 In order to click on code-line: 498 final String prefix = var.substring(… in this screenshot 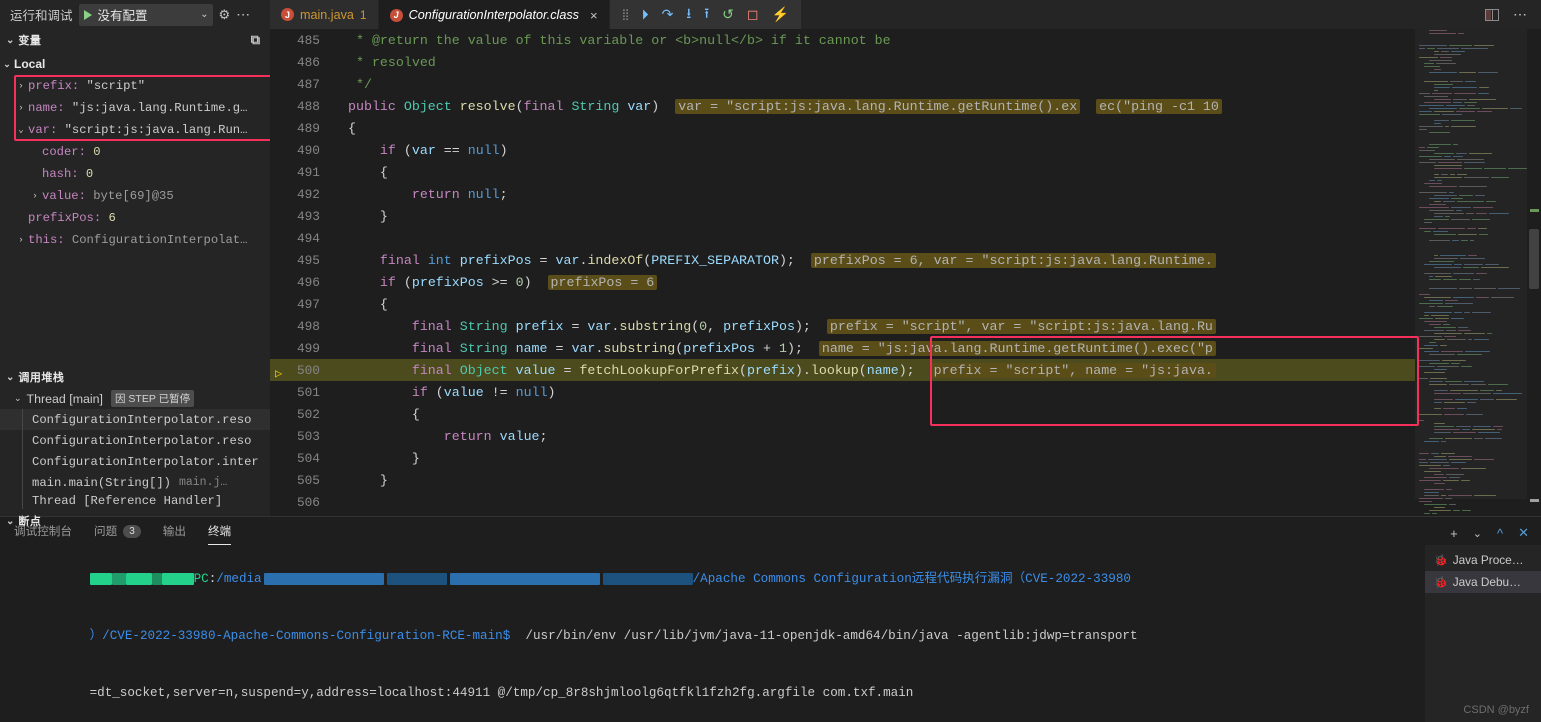, I will do `click(905, 326)`.